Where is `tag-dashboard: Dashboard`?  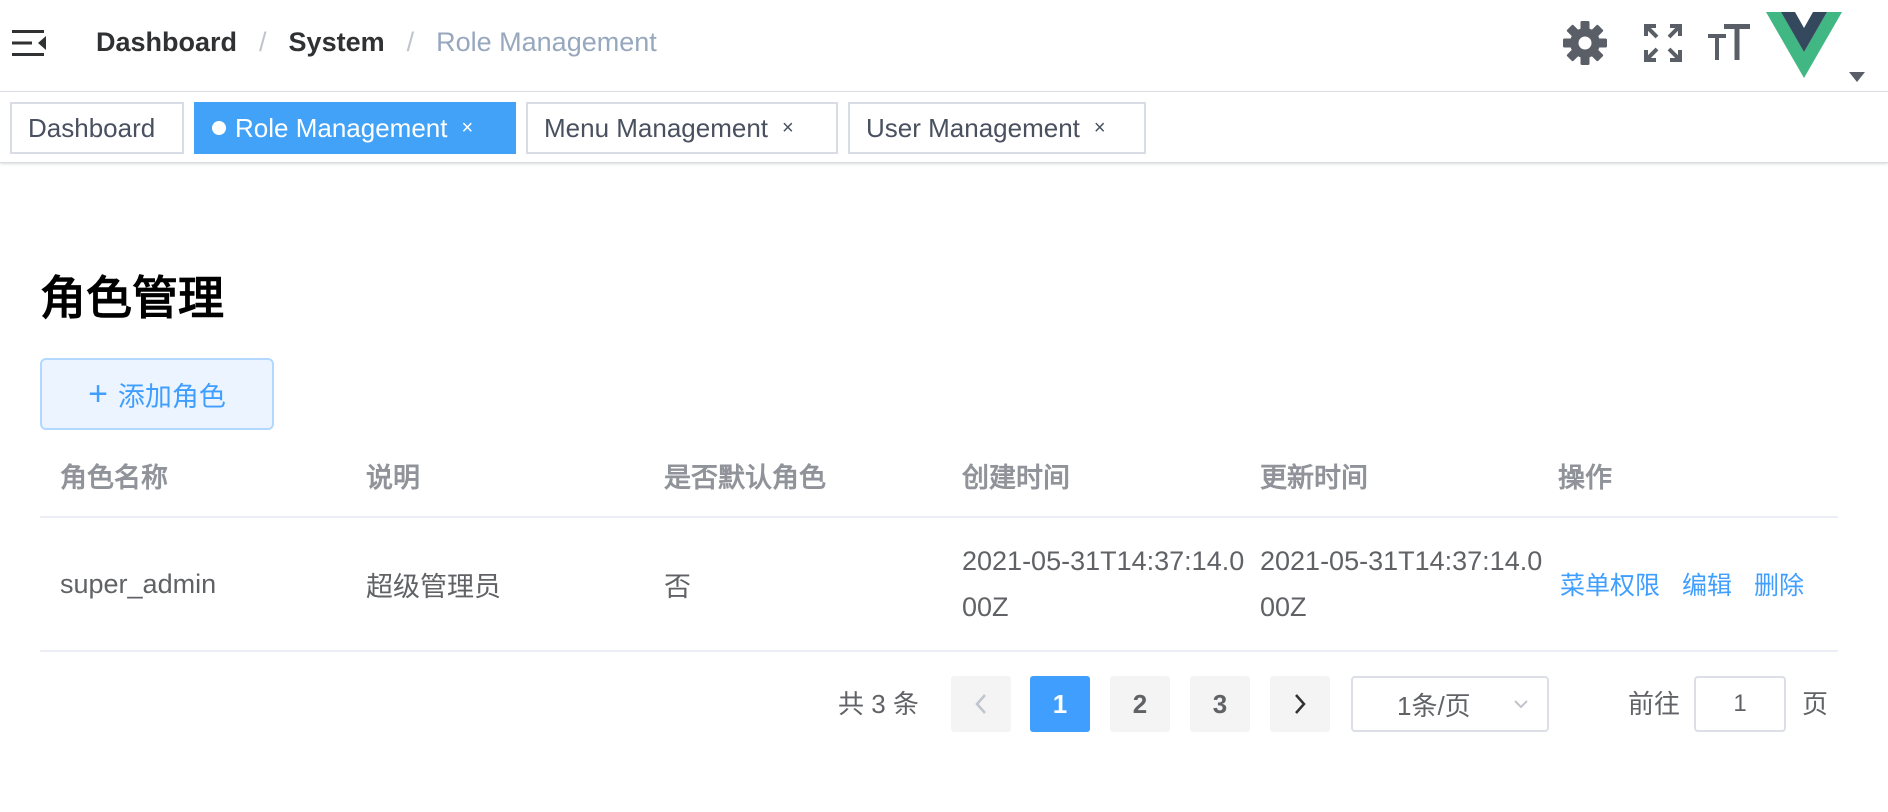
tag-dashboard: Dashboard is located at coordinates (97, 128).